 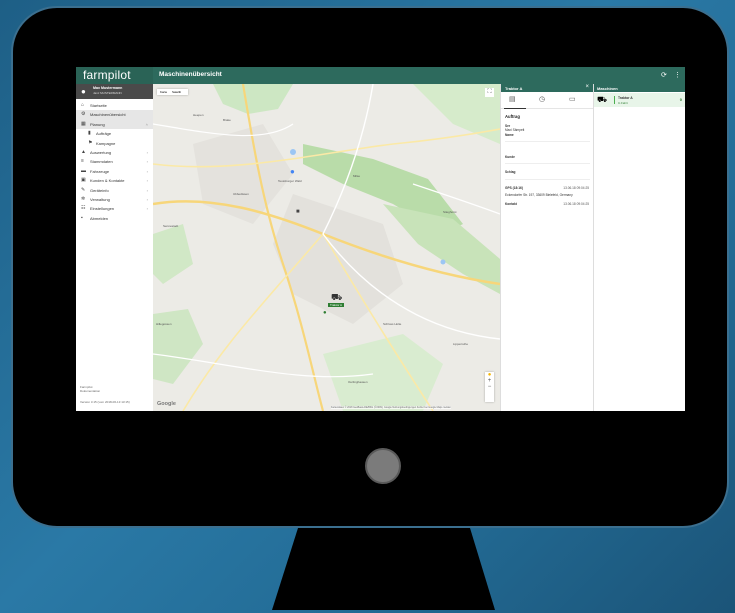 I want to click on logo-area: farmpilot, so click(x=114, y=75).